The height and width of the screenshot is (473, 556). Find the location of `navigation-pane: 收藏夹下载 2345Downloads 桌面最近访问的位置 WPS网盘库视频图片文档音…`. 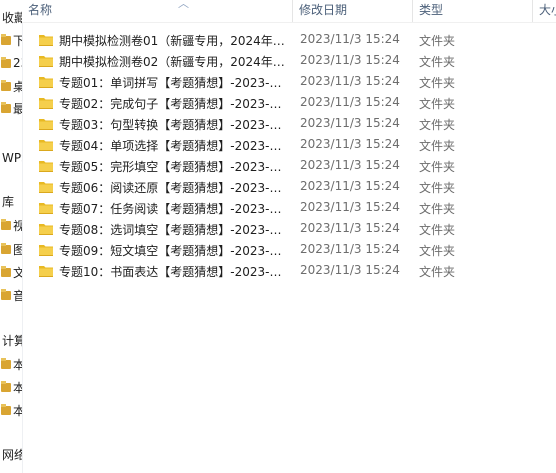

navigation-pane: 收藏夹下载 2345Downloads 桌面最近访问的位置 WPS网盘库视频图片文档音… is located at coordinates (11, 236).